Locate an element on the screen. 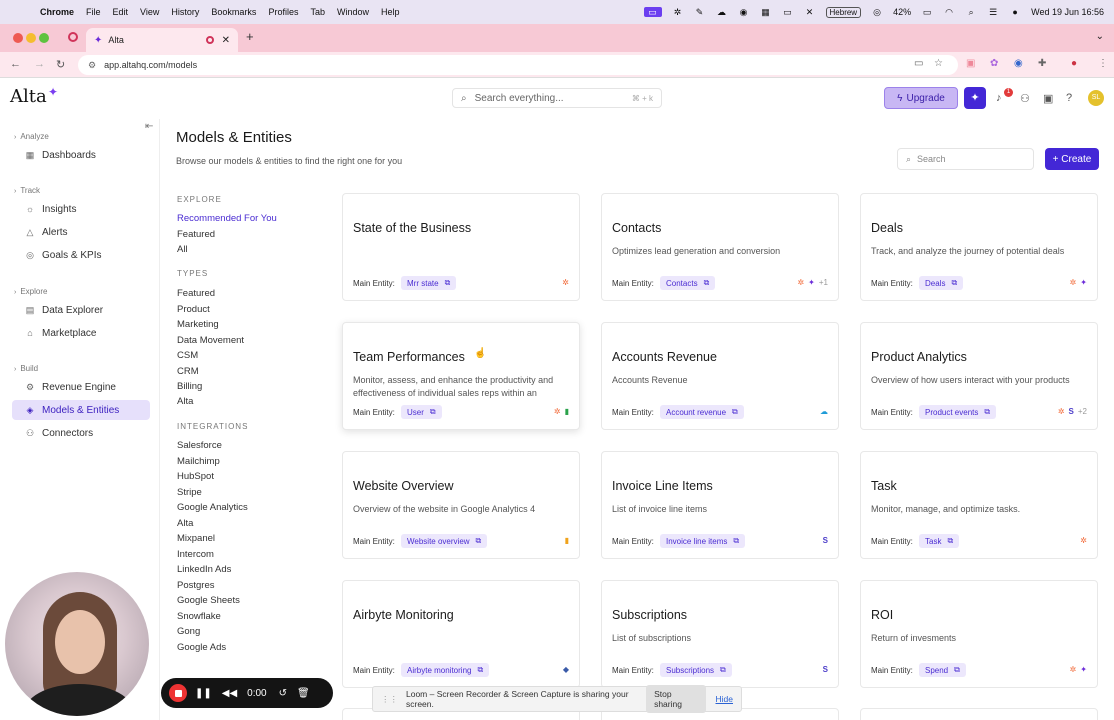 The width and height of the screenshot is (1114, 720). filter-integration-intercom: Intercom is located at coordinates (195, 554).